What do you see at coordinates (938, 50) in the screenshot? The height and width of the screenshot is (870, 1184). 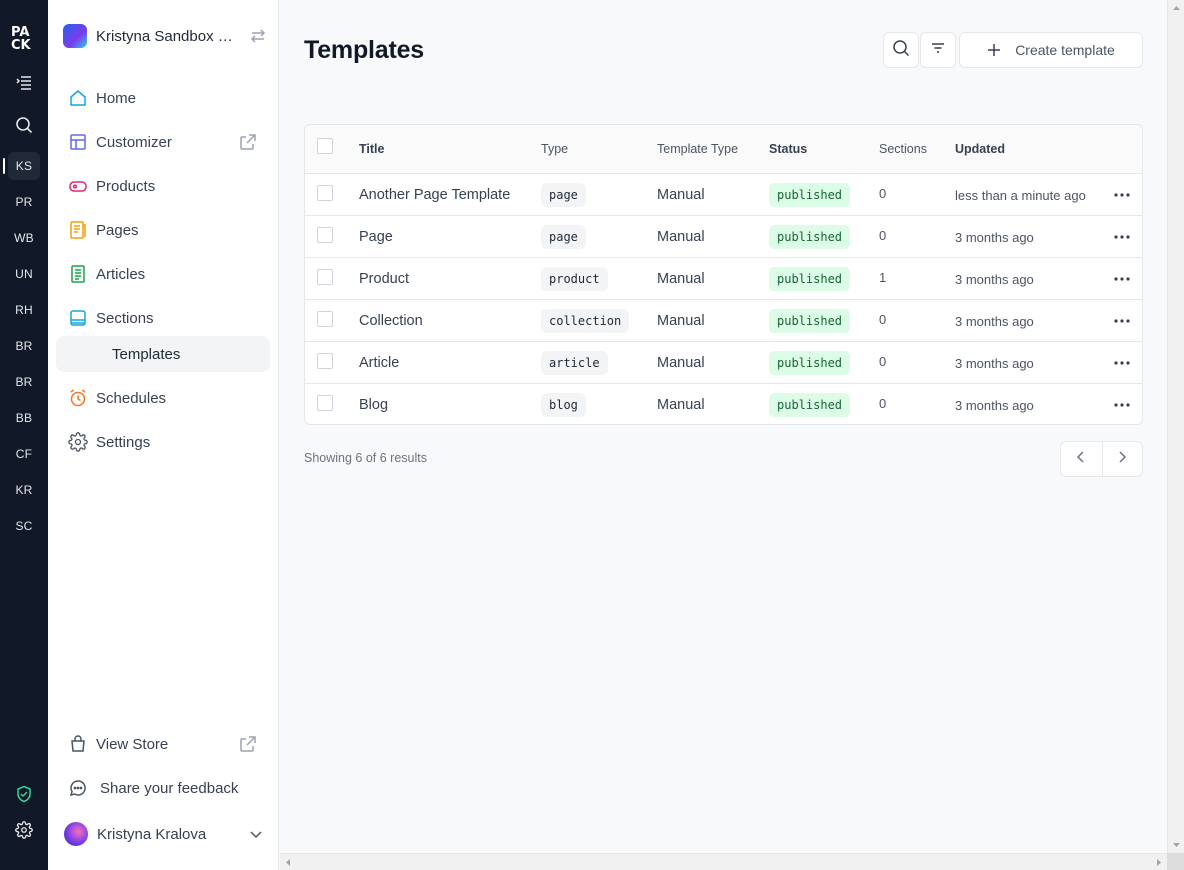 I see `filter-button` at bounding box center [938, 50].